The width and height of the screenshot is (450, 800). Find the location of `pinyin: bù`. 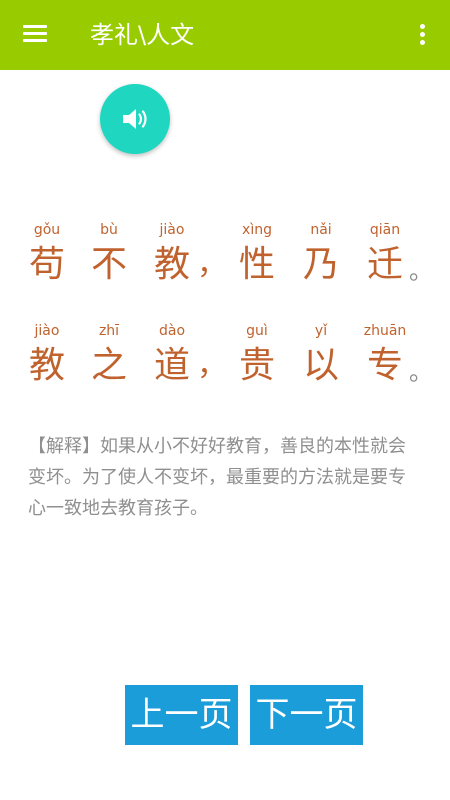

pinyin: bù is located at coordinates (109, 230).